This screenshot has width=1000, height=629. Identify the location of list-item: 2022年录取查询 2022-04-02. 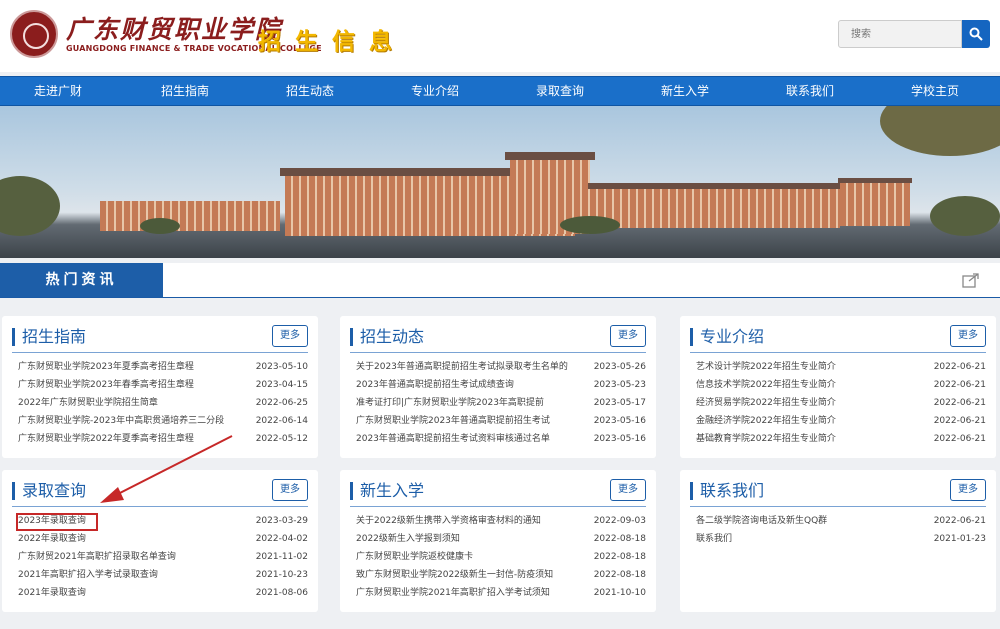
(160, 539).